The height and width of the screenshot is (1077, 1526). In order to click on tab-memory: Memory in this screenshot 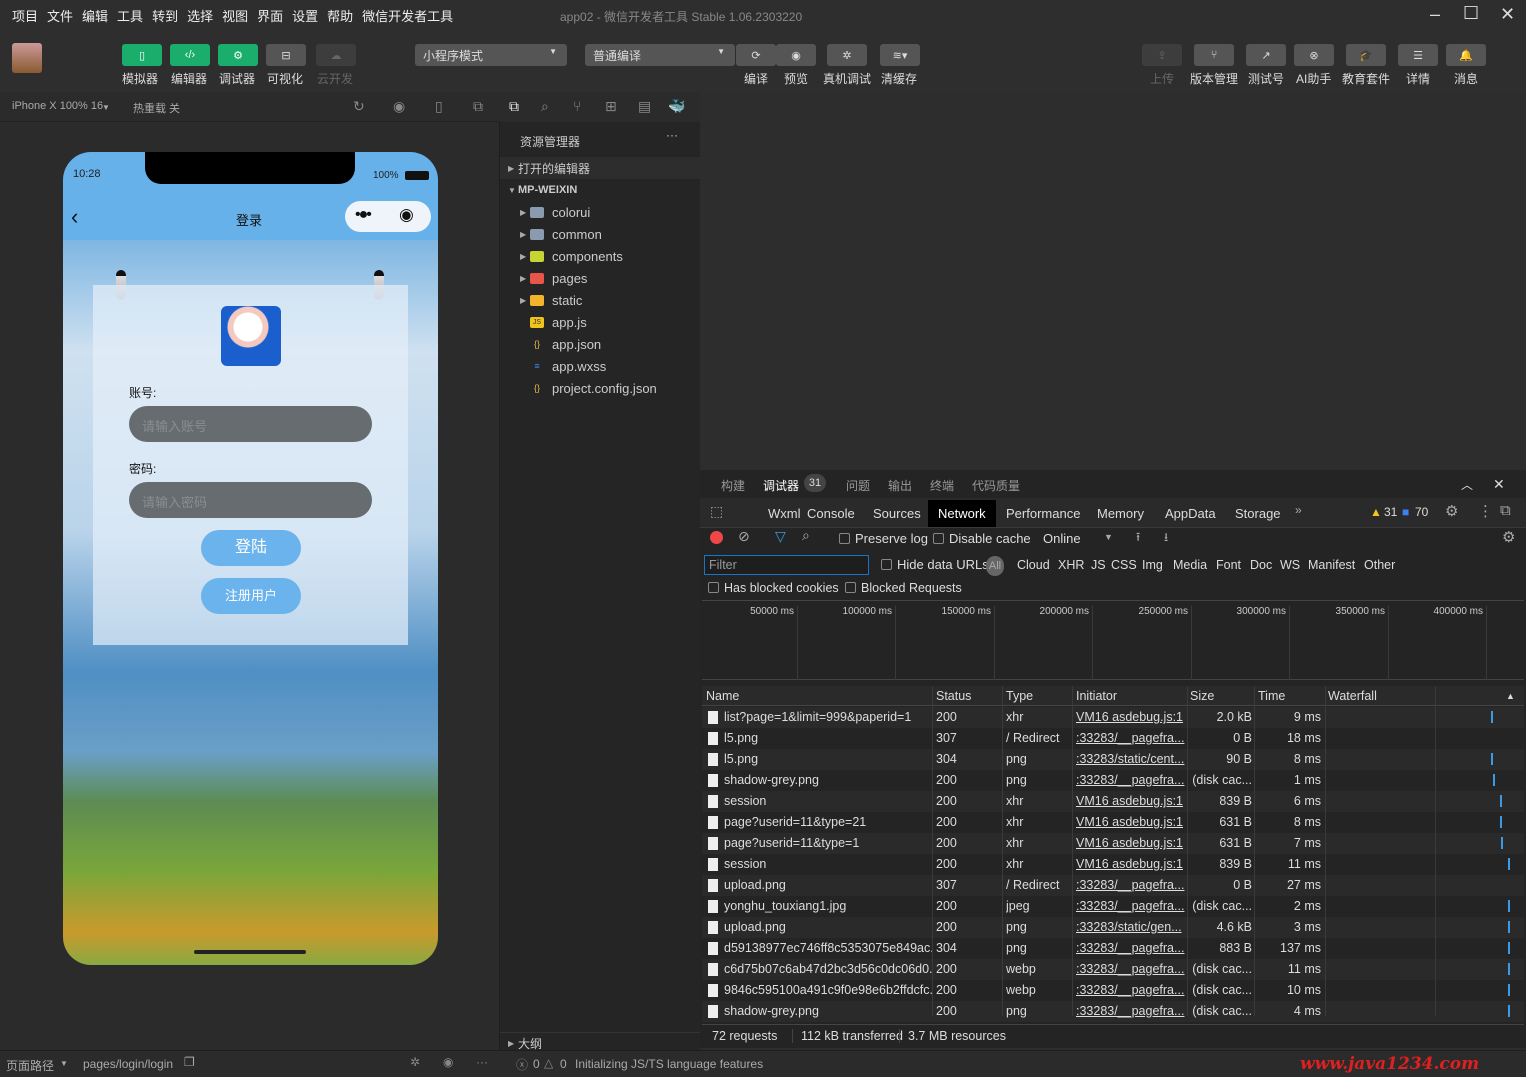, I will do `click(1120, 513)`.